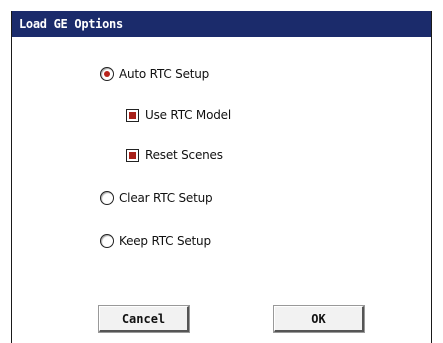  I want to click on clear-rtc-setup-option: Clear RTC Setup, so click(156, 198).